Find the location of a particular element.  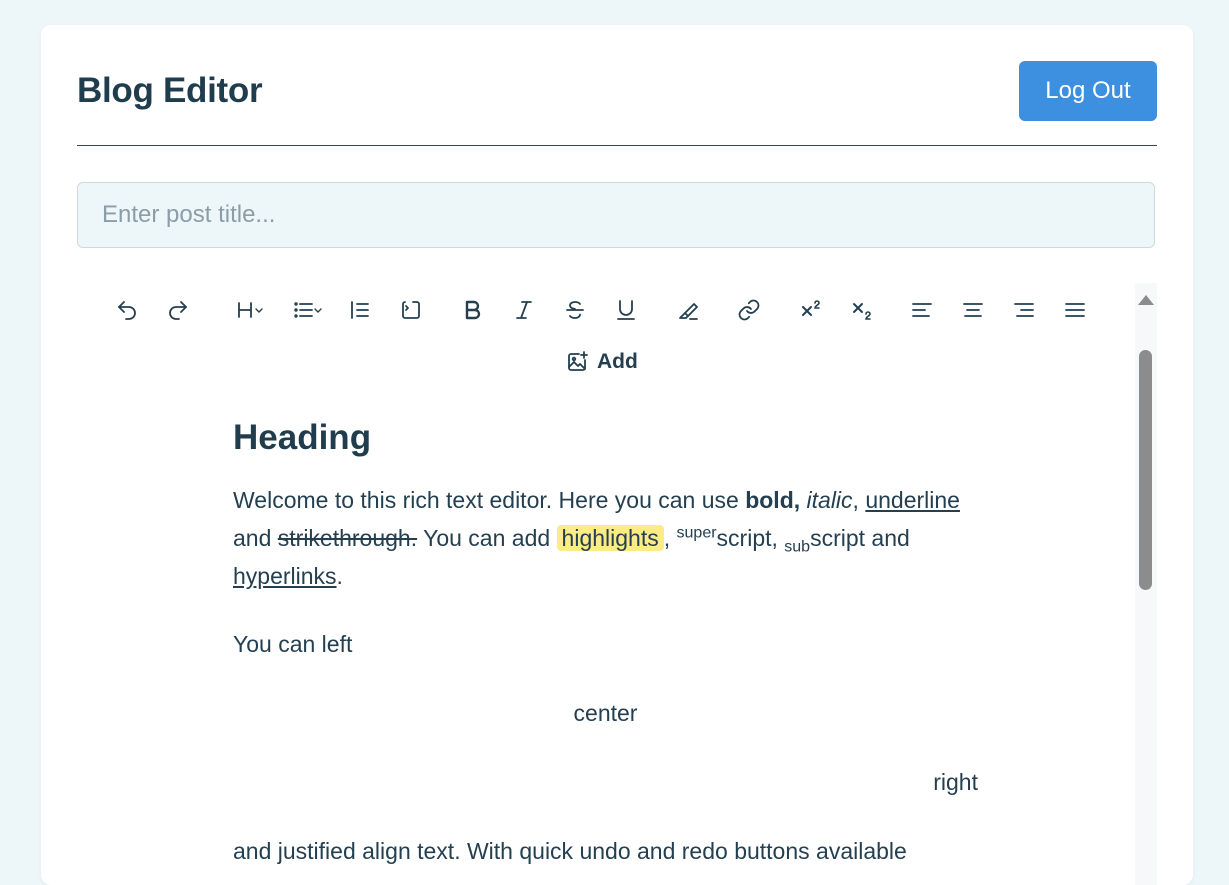

highlighter-icon is located at coordinates (688, 310).